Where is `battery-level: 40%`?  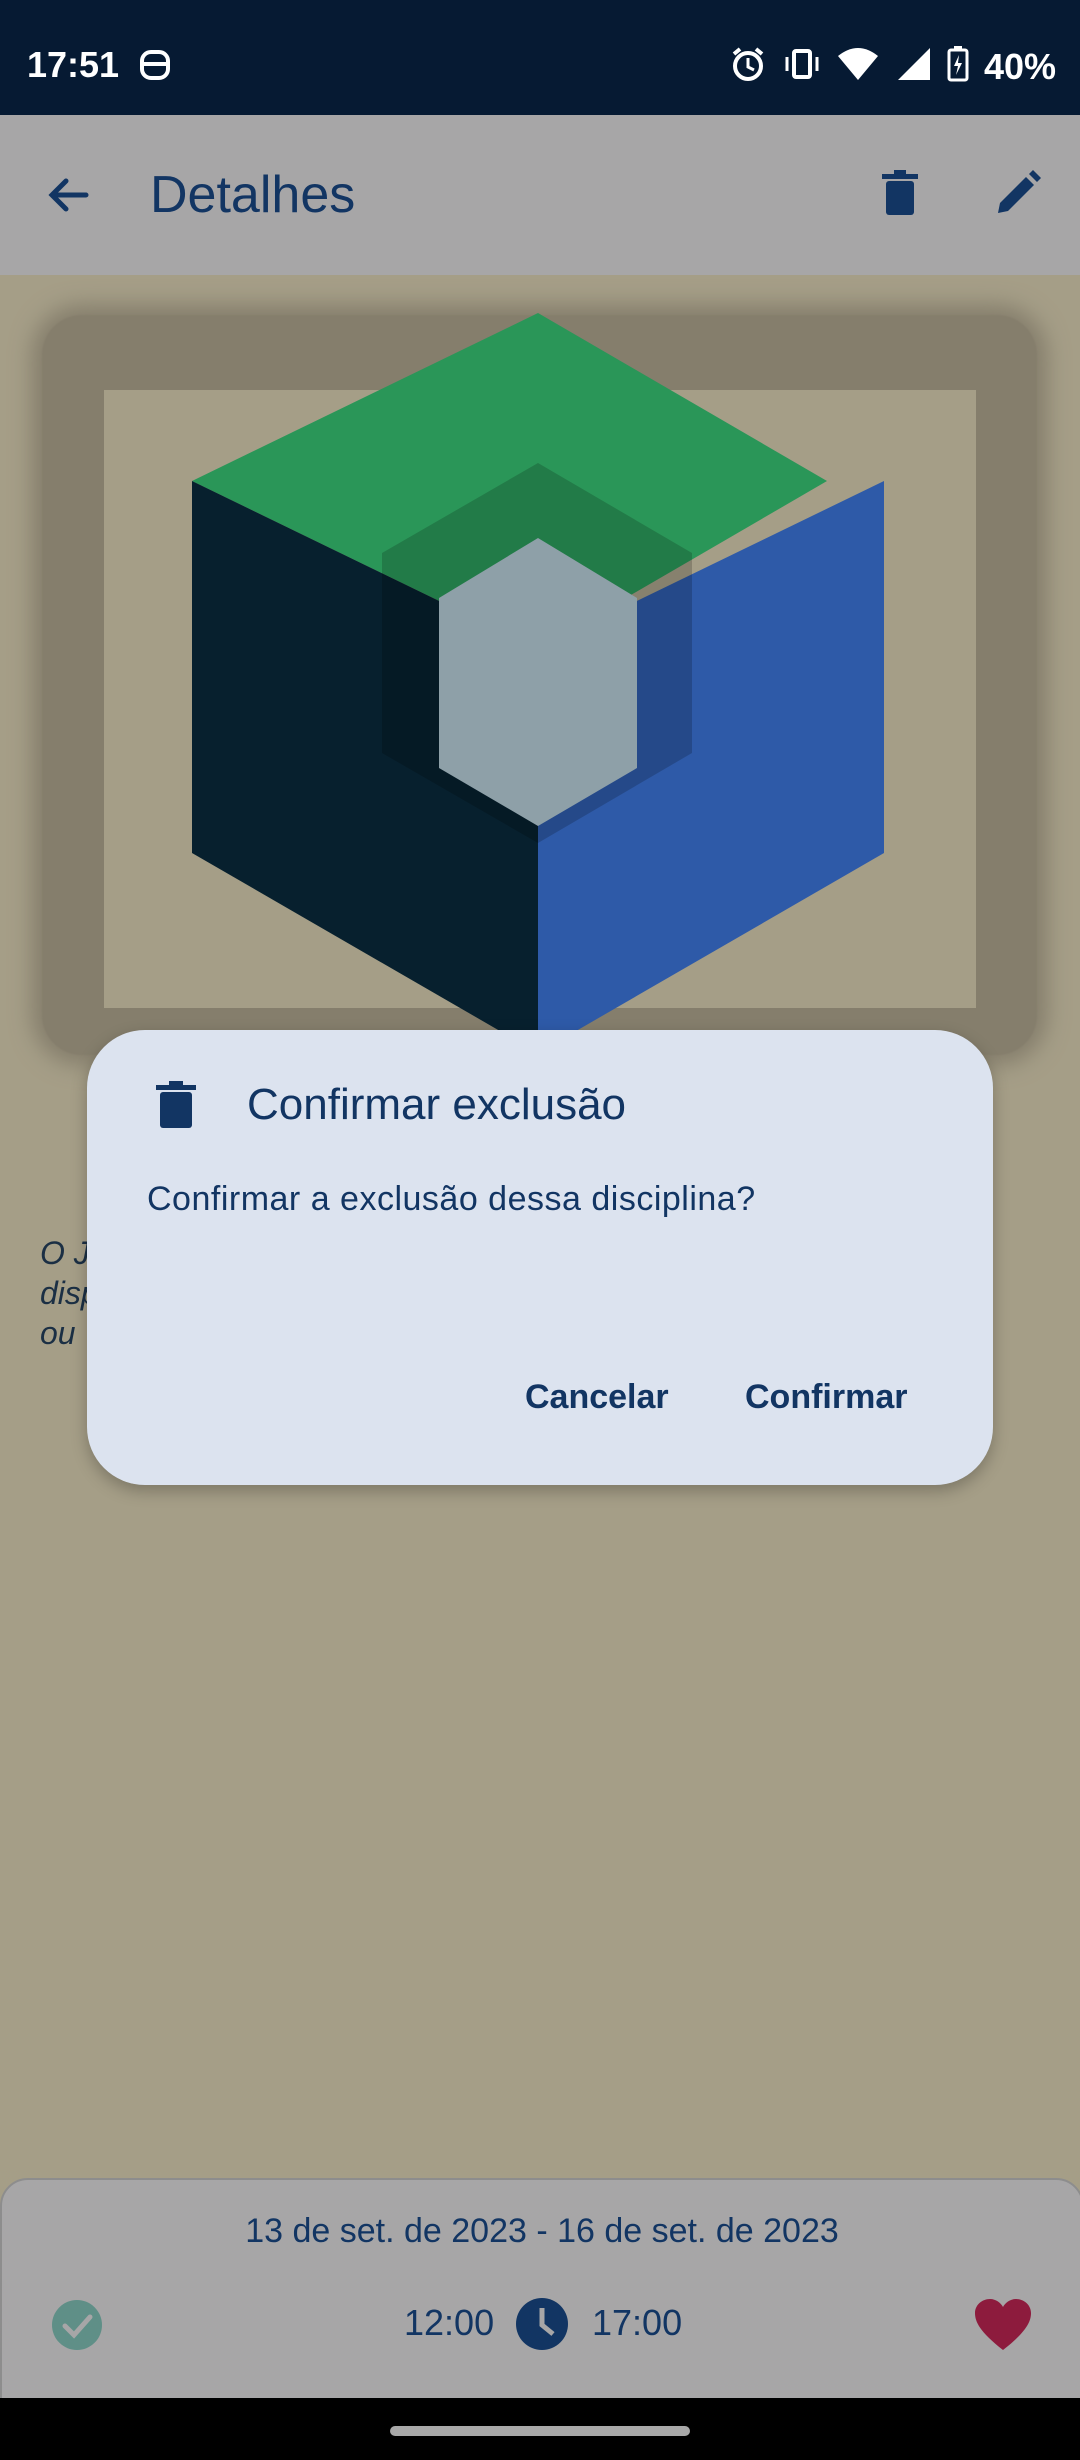 battery-level: 40% is located at coordinates (1019, 66).